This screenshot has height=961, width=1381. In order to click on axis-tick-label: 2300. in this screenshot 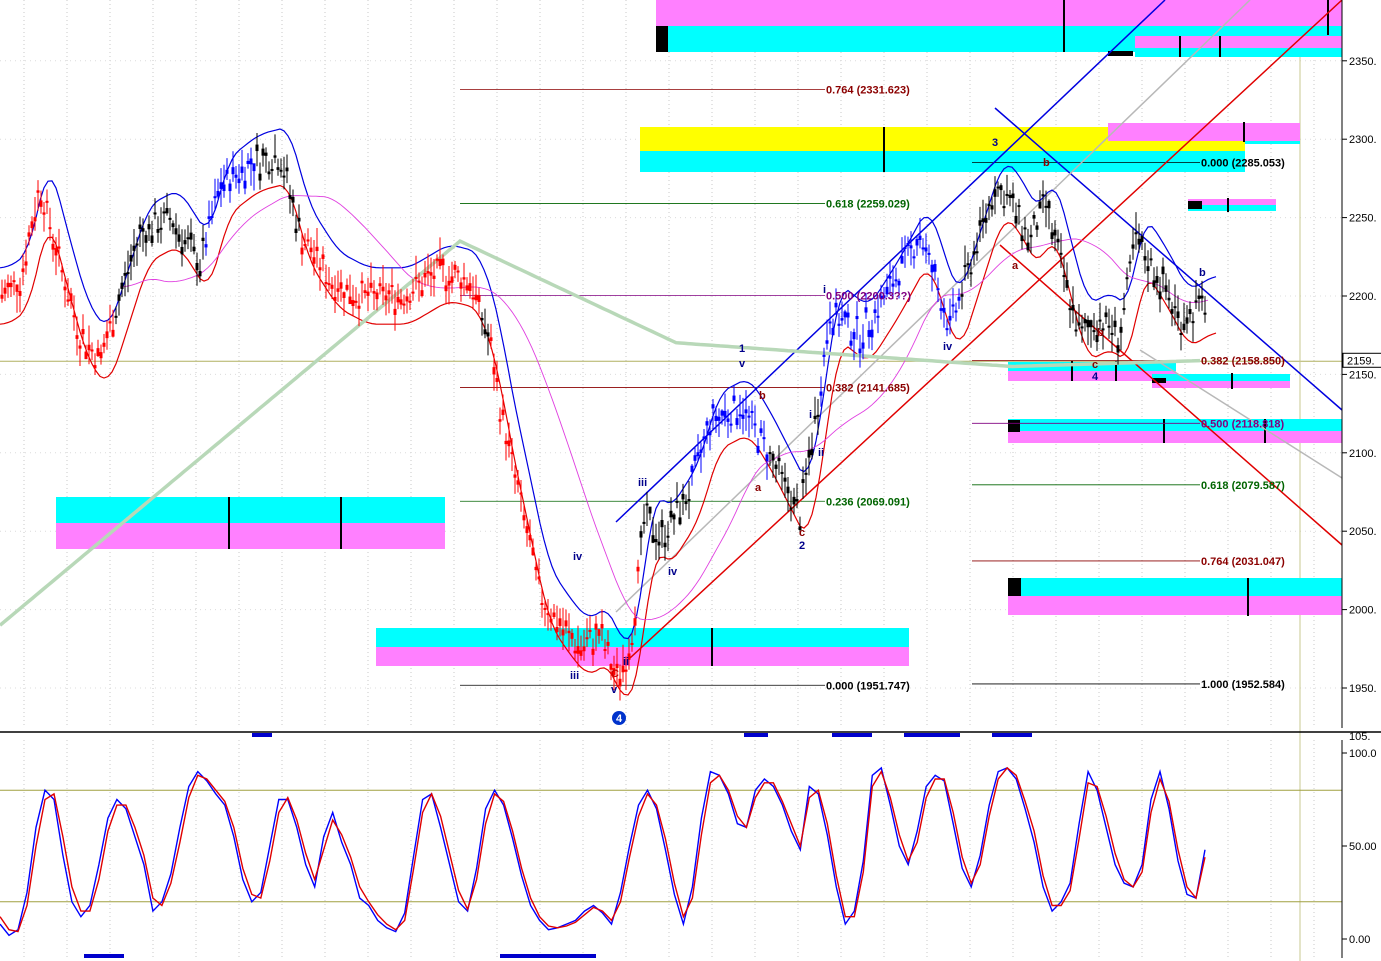, I will do `click(1363, 140)`.